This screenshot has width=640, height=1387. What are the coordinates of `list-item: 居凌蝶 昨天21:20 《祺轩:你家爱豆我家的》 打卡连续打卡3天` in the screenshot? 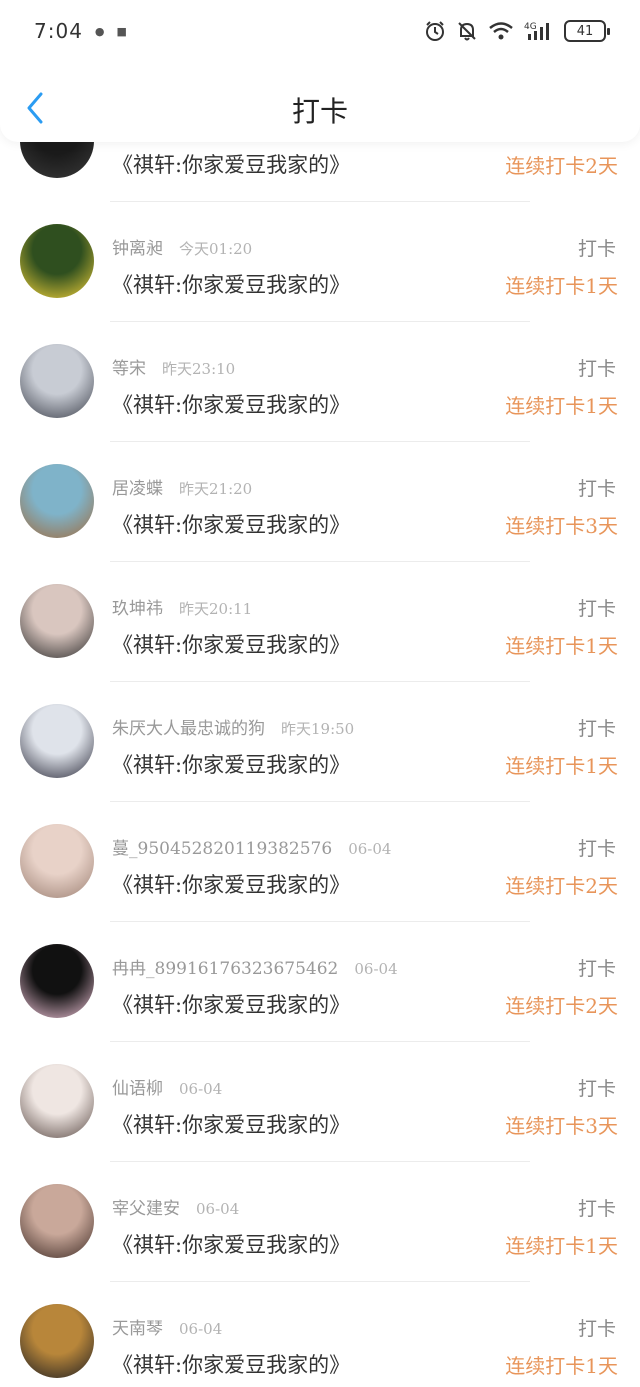 It's located at (320, 502).